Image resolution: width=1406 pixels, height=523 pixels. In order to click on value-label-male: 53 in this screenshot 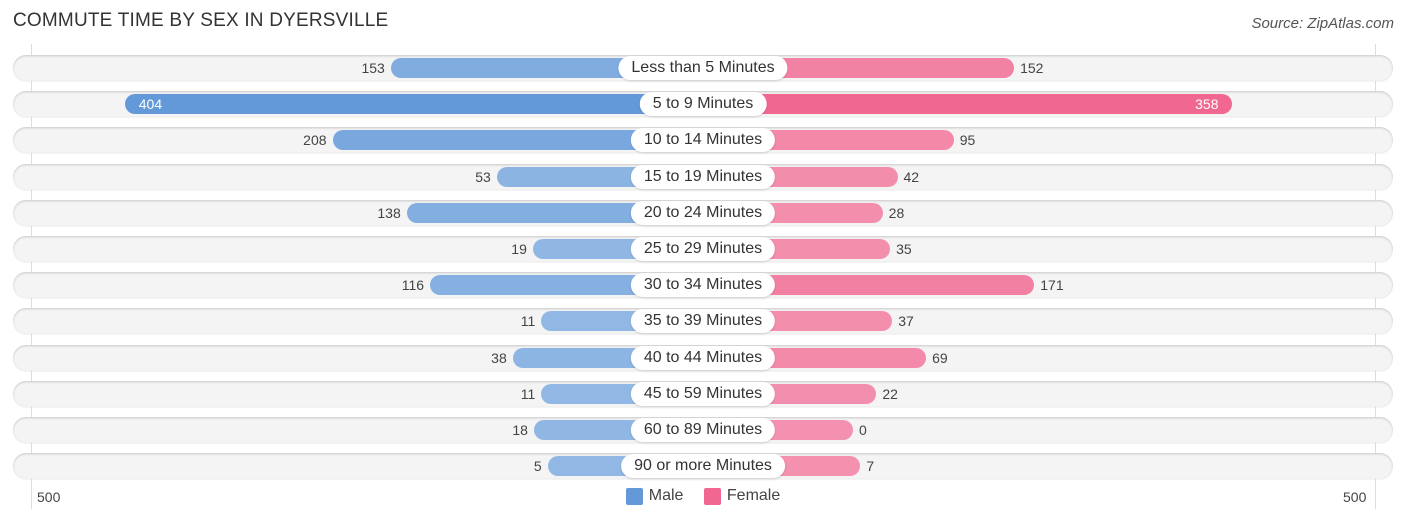, I will do `click(483, 176)`.